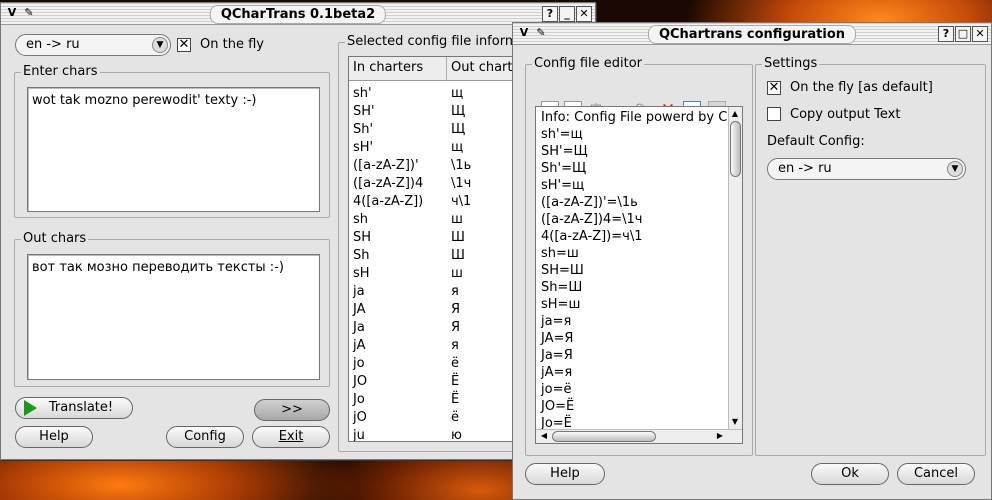 This screenshot has width=992, height=500. What do you see at coordinates (184, 45) in the screenshot?
I see `on-the-fly-checkbox: ✕` at bounding box center [184, 45].